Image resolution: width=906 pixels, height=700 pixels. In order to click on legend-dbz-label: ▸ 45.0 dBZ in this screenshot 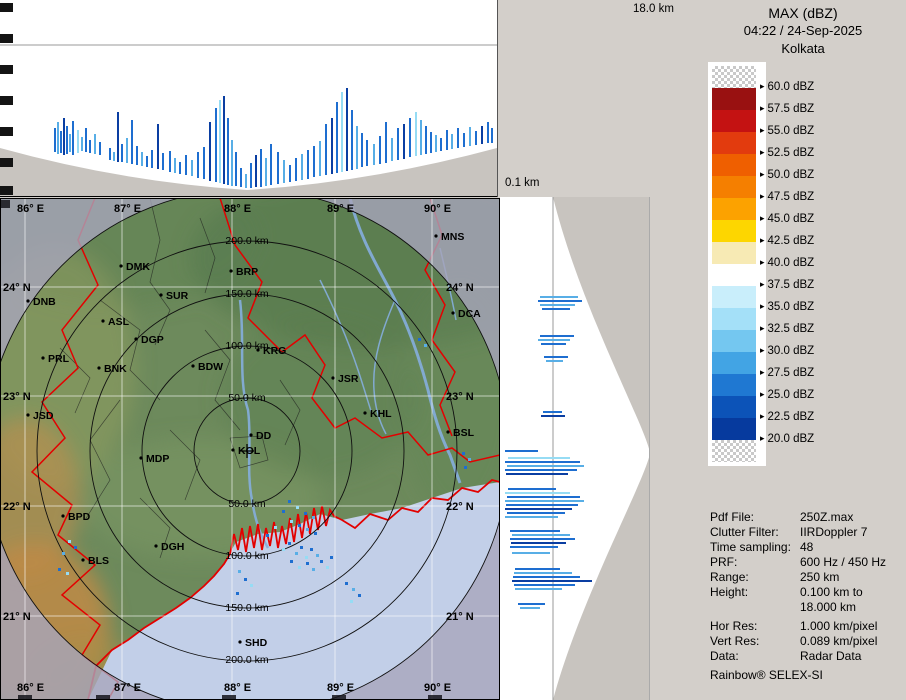, I will do `click(787, 219)`.